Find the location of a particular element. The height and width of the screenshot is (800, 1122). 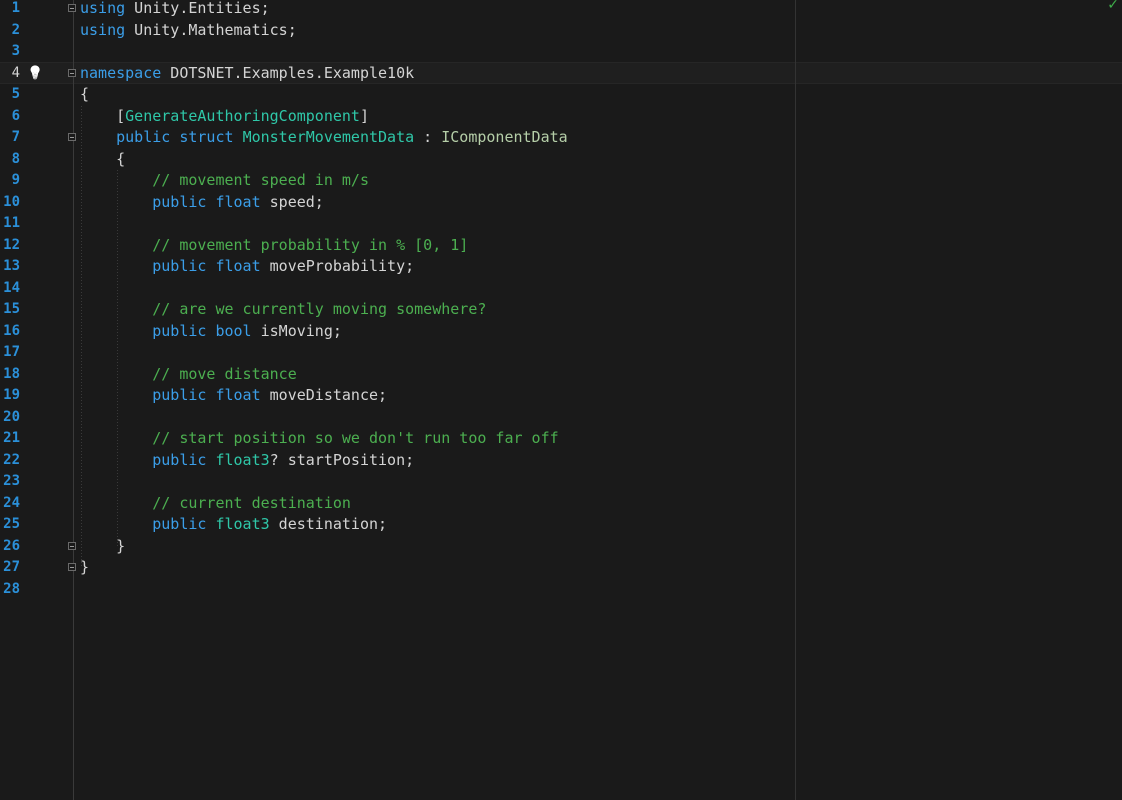

line-number: 3 is located at coordinates (15, 51).